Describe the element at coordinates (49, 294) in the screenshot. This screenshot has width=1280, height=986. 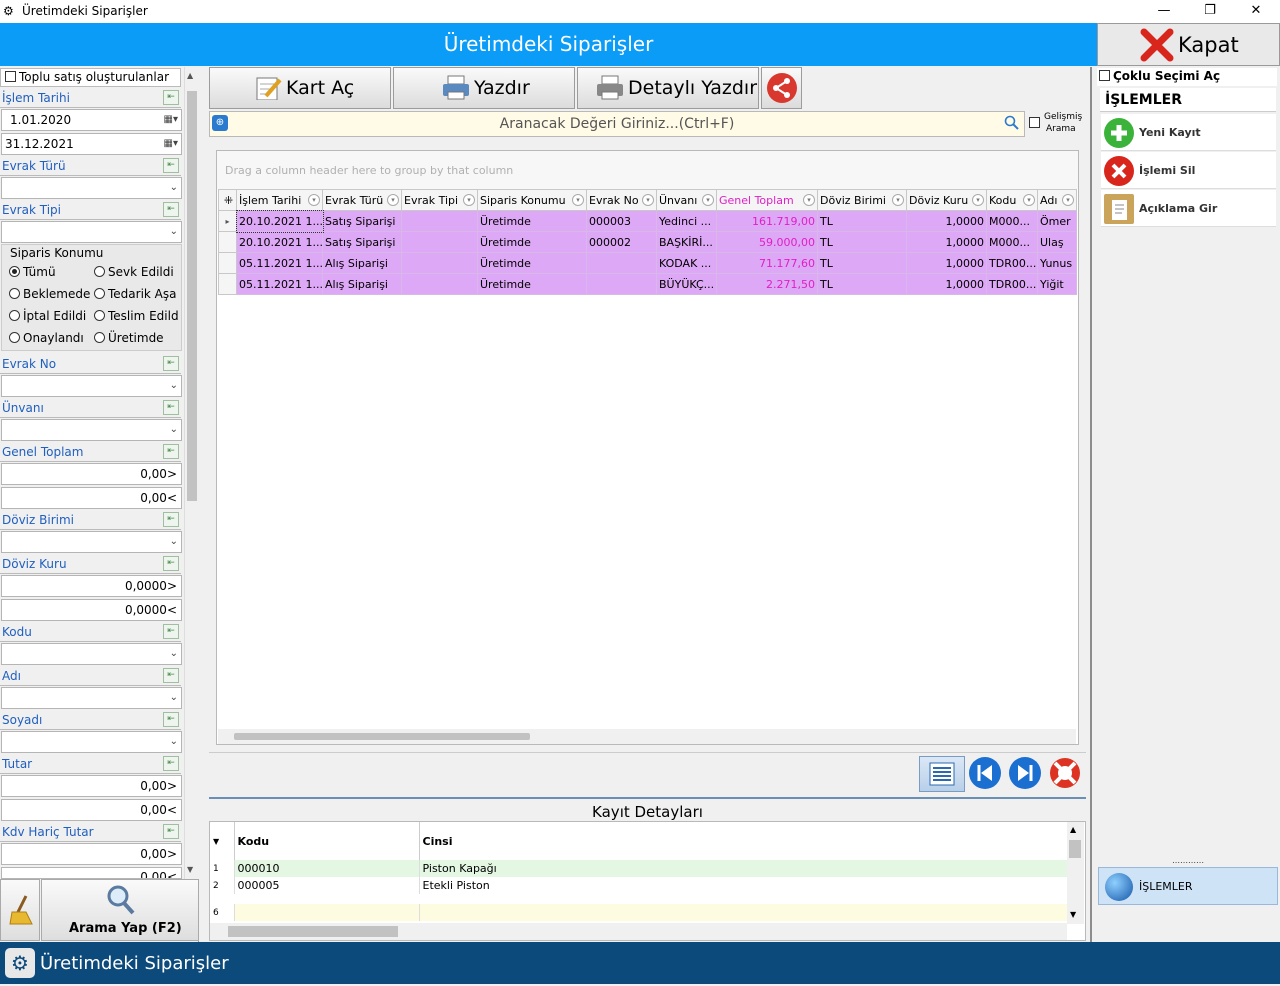
I see `radio-beklemede: Beklemede` at that location.